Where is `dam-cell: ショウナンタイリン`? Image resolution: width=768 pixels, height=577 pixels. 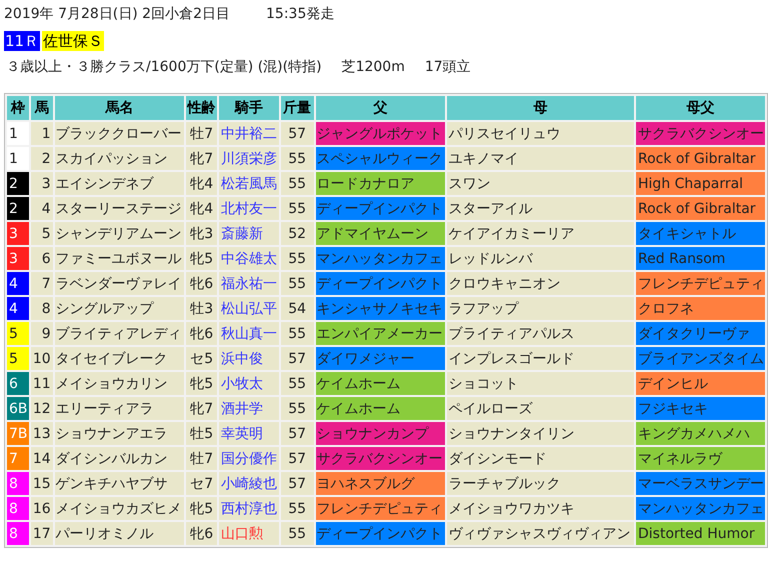
dam-cell: ショウナンタイリン is located at coordinates (540, 433).